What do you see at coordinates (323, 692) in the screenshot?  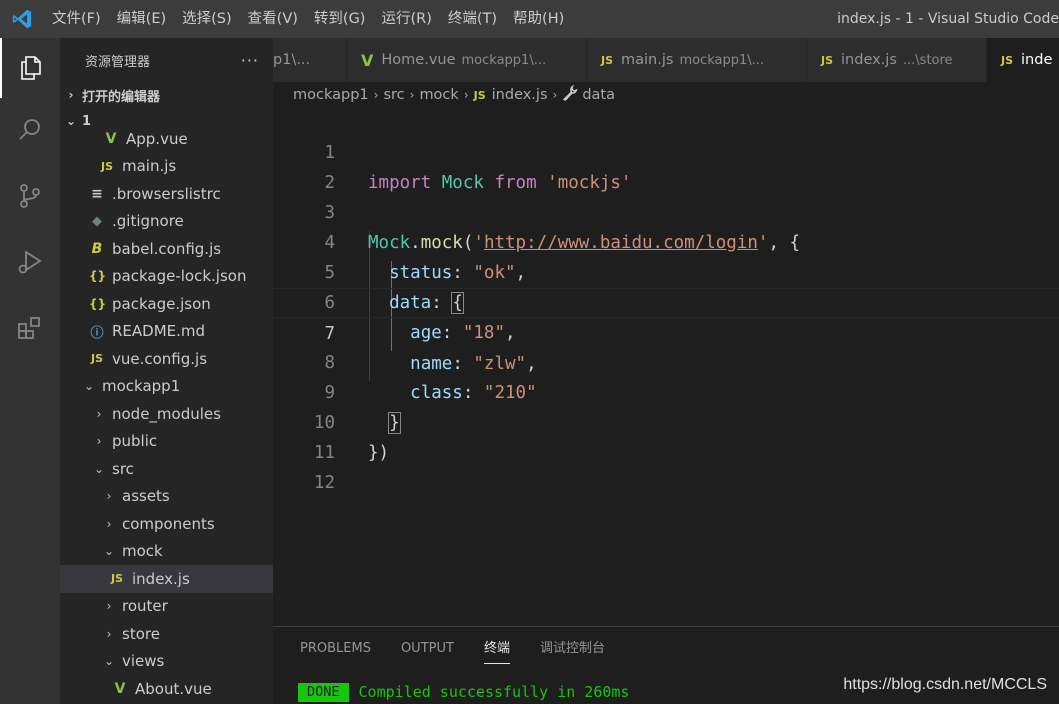 I see `status-badge: DONE` at bounding box center [323, 692].